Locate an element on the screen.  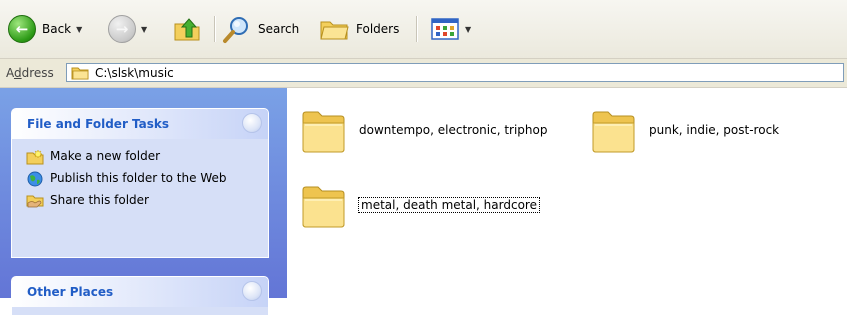
address-path: C:\slsk\music is located at coordinates (134, 72).